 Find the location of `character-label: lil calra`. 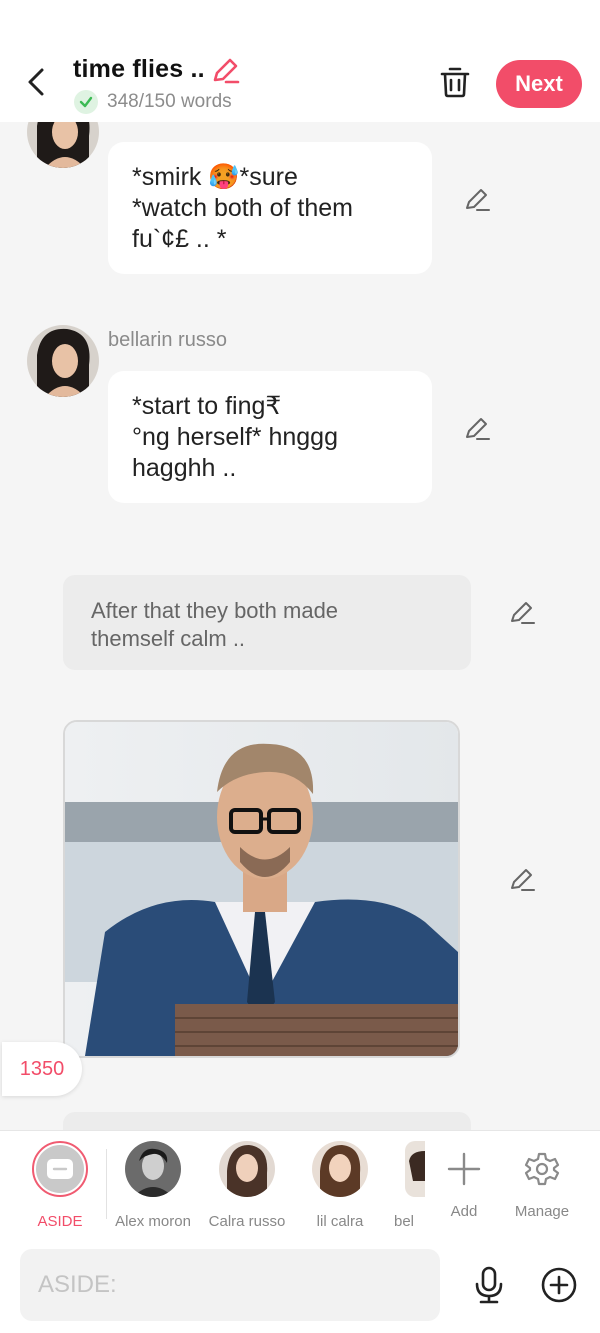

character-label: lil calra is located at coordinates (340, 1221).